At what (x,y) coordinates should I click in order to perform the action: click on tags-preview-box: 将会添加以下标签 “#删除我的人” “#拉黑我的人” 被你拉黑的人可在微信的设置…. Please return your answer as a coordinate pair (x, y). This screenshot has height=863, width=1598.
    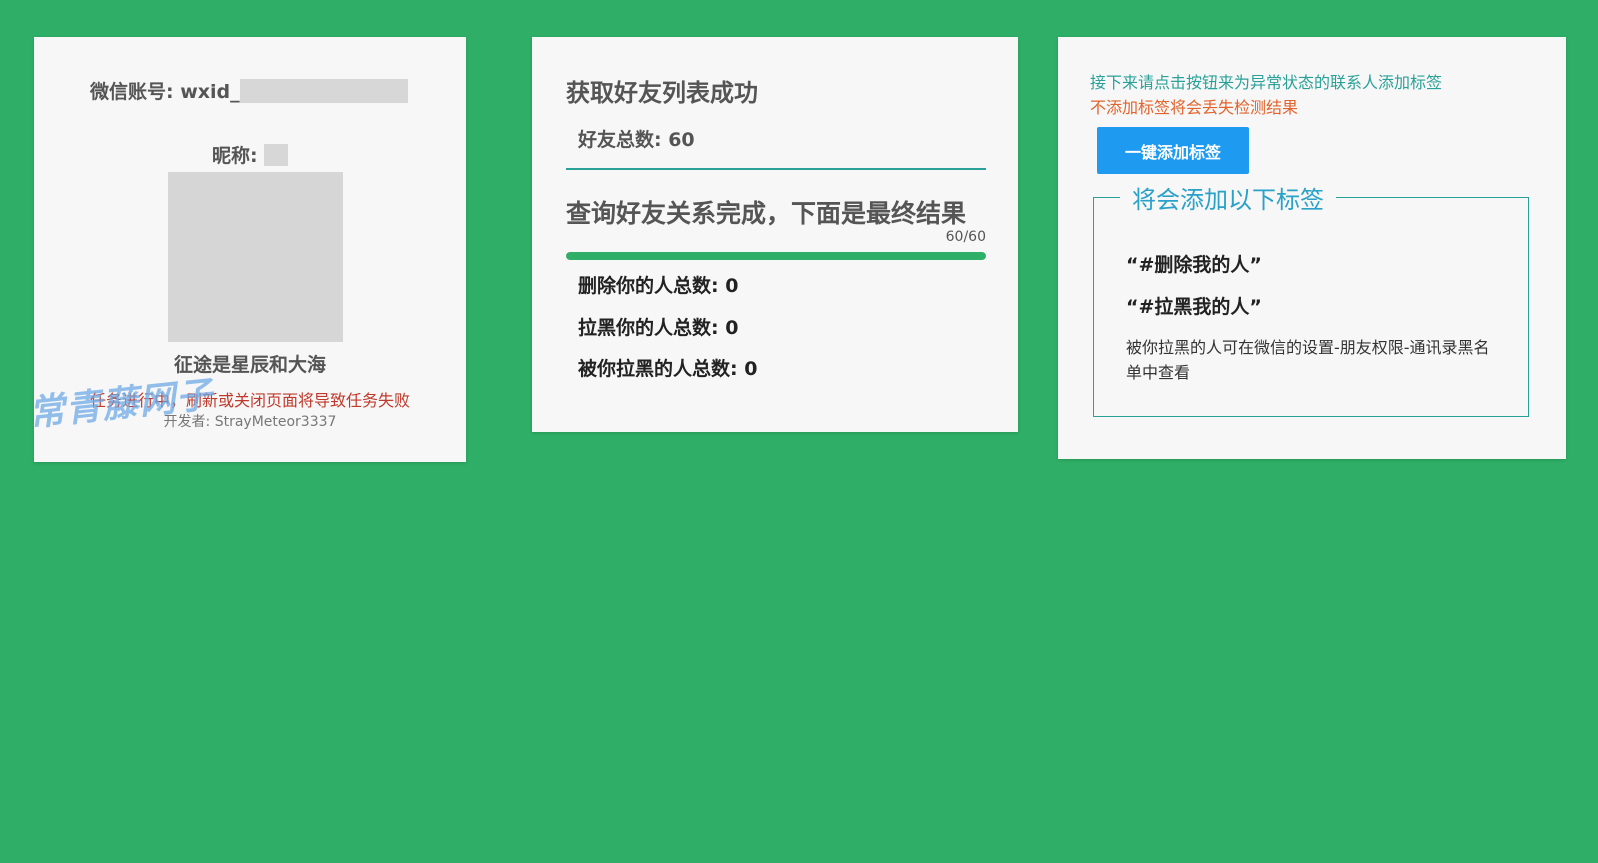
    Looking at the image, I should click on (1311, 298).